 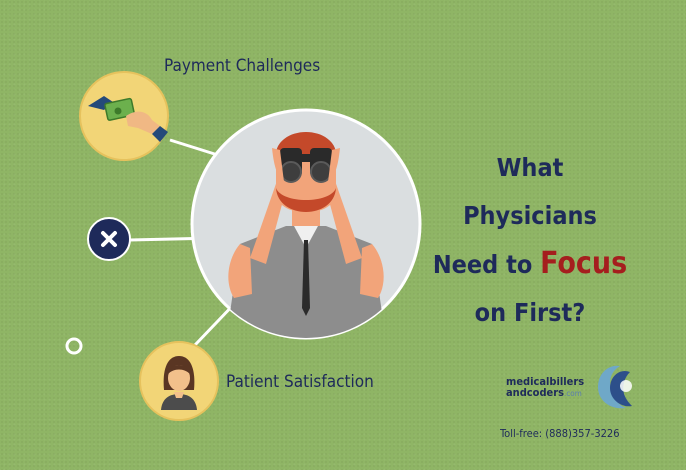 What do you see at coordinates (109, 239) in the screenshot?
I see `plus-icon` at bounding box center [109, 239].